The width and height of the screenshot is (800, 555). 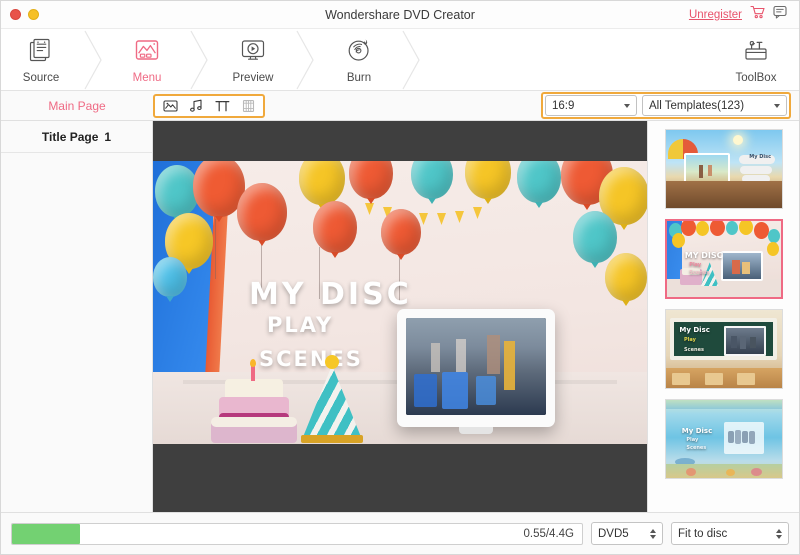 What do you see at coordinates (756, 52) in the screenshot?
I see `toolbox-icon` at bounding box center [756, 52].